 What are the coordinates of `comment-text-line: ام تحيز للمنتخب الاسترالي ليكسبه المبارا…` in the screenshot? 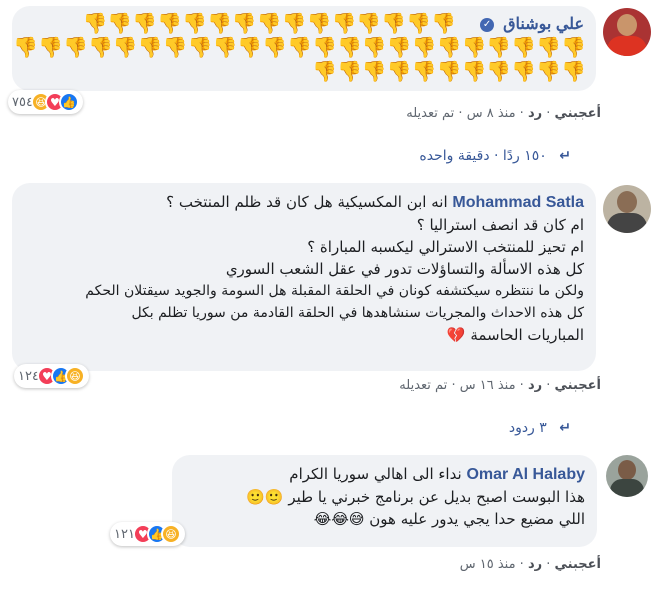 It's located at (445, 247).